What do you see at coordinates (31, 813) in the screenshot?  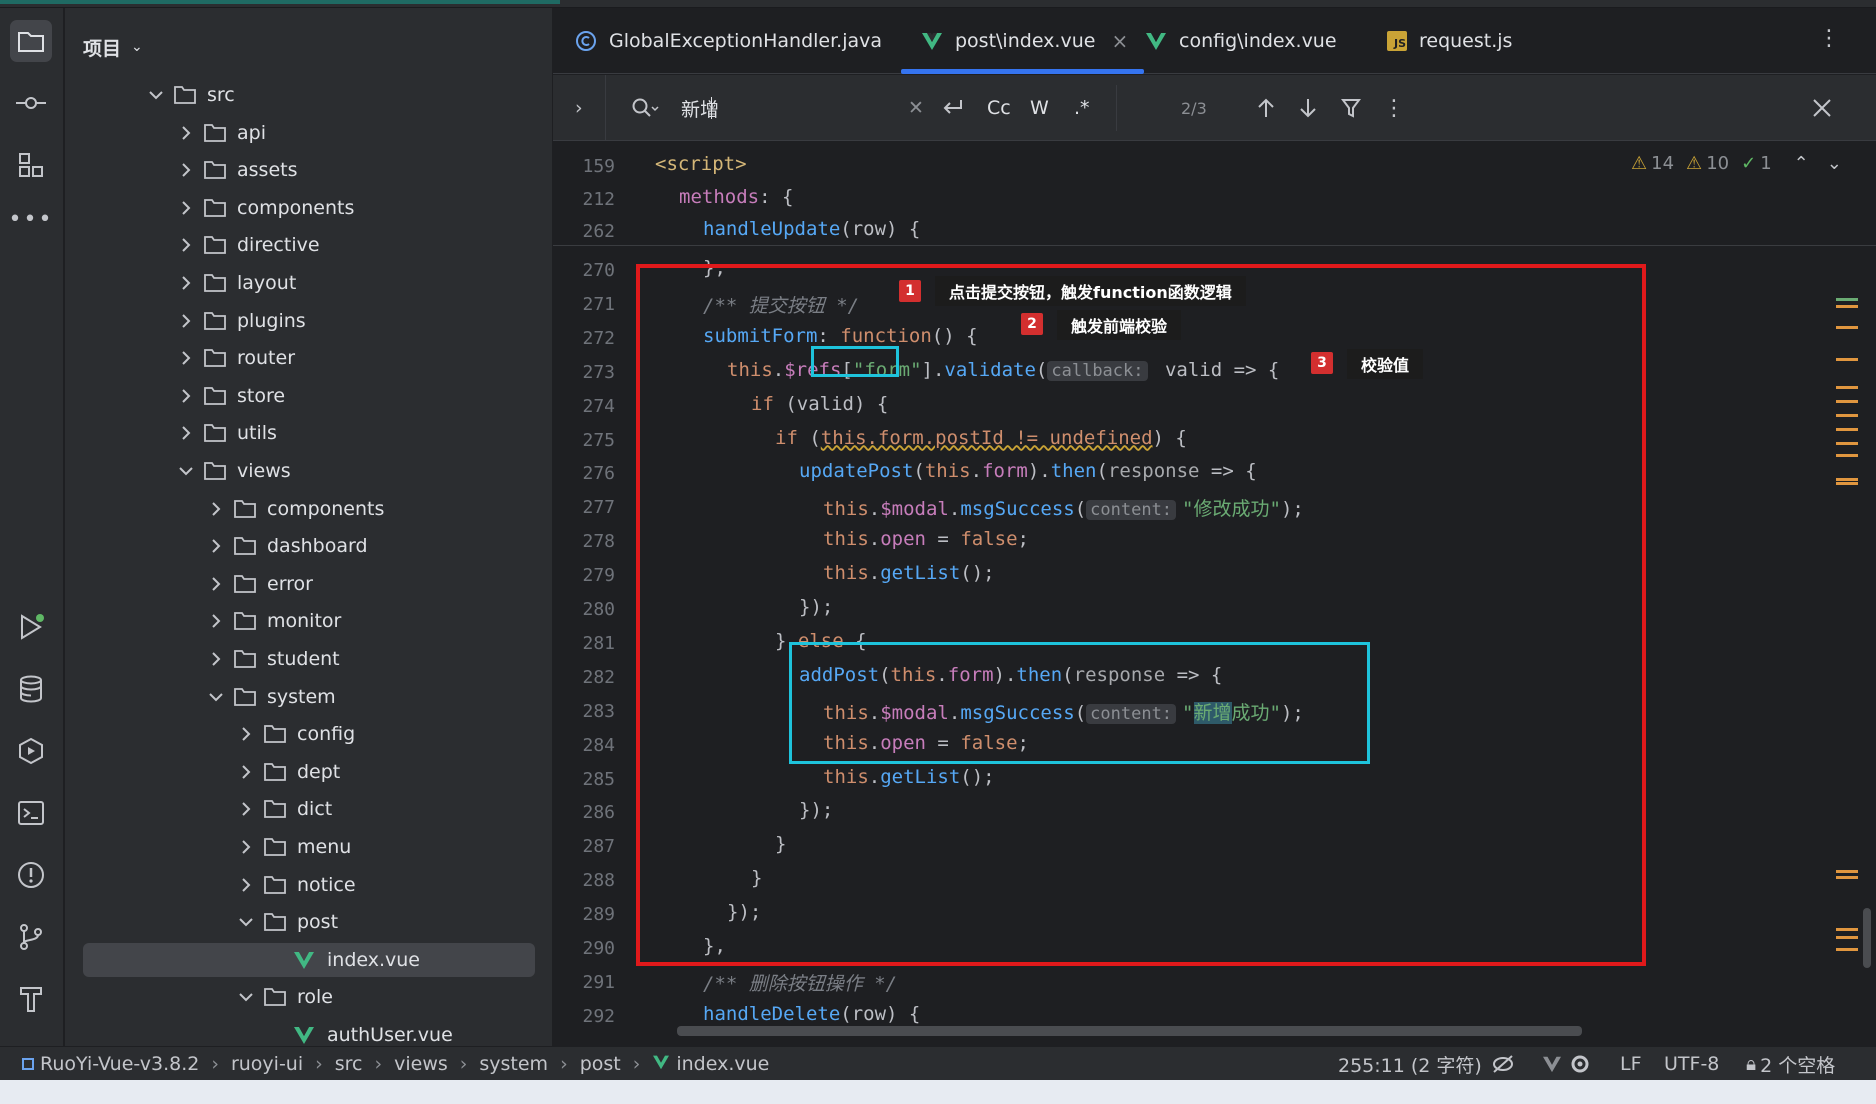 I see `terminal-tool-button` at bounding box center [31, 813].